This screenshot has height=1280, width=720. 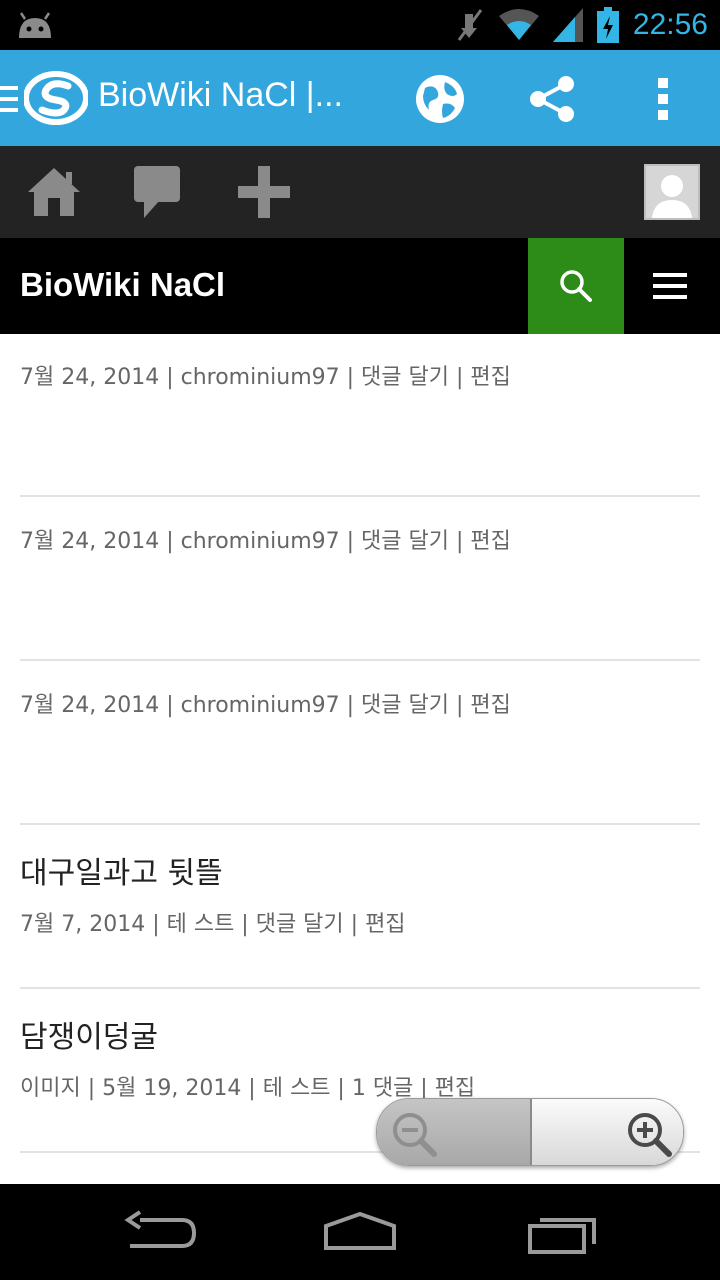 I want to click on zoom-controls, so click(x=530, y=1132).